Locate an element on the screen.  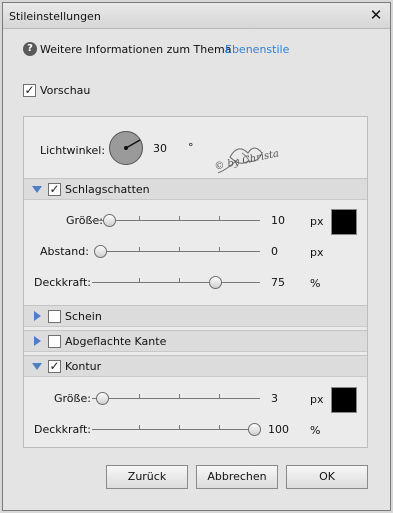
angle-label: Lichtwinkel: is located at coordinates (73, 150).